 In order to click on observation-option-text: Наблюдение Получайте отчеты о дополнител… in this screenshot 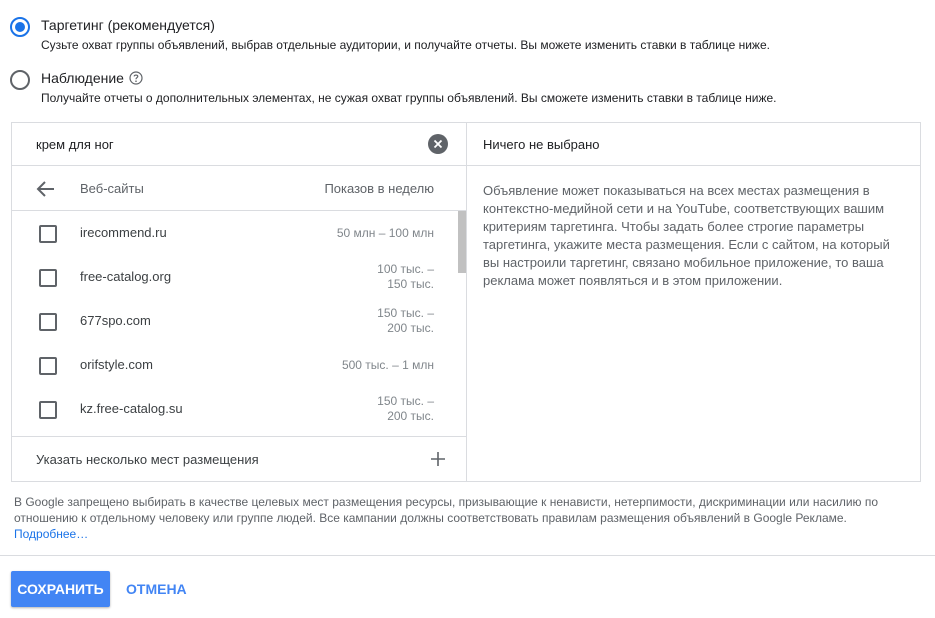, I will do `click(409, 87)`.